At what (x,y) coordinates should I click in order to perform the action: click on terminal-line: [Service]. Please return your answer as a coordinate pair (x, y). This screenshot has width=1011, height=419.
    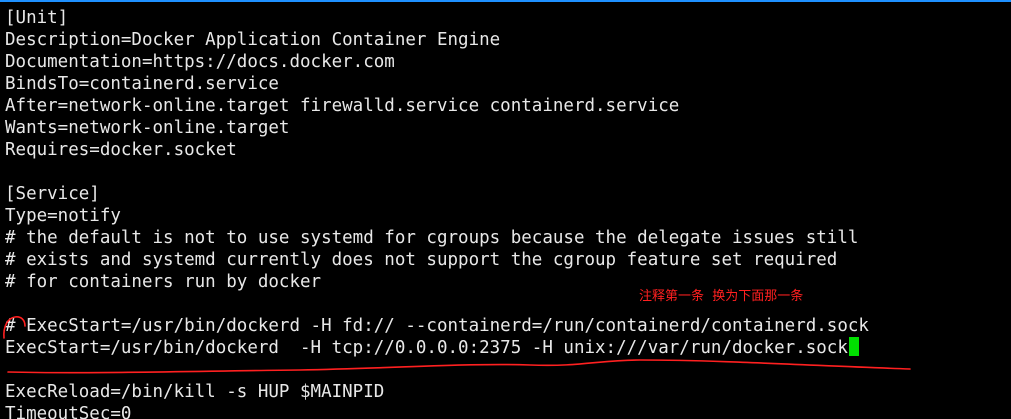
    Looking at the image, I should click on (52, 194).